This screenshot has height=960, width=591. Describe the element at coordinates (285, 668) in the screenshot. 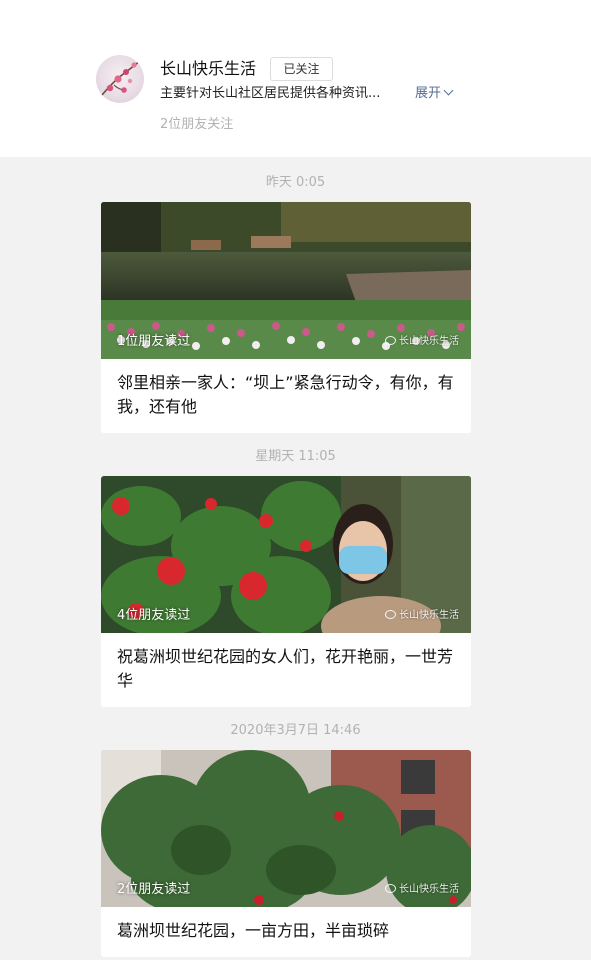

I see `article-title: 祝葛洲坝世纪花园的女人们，花开艳丽，一世芳华` at that location.